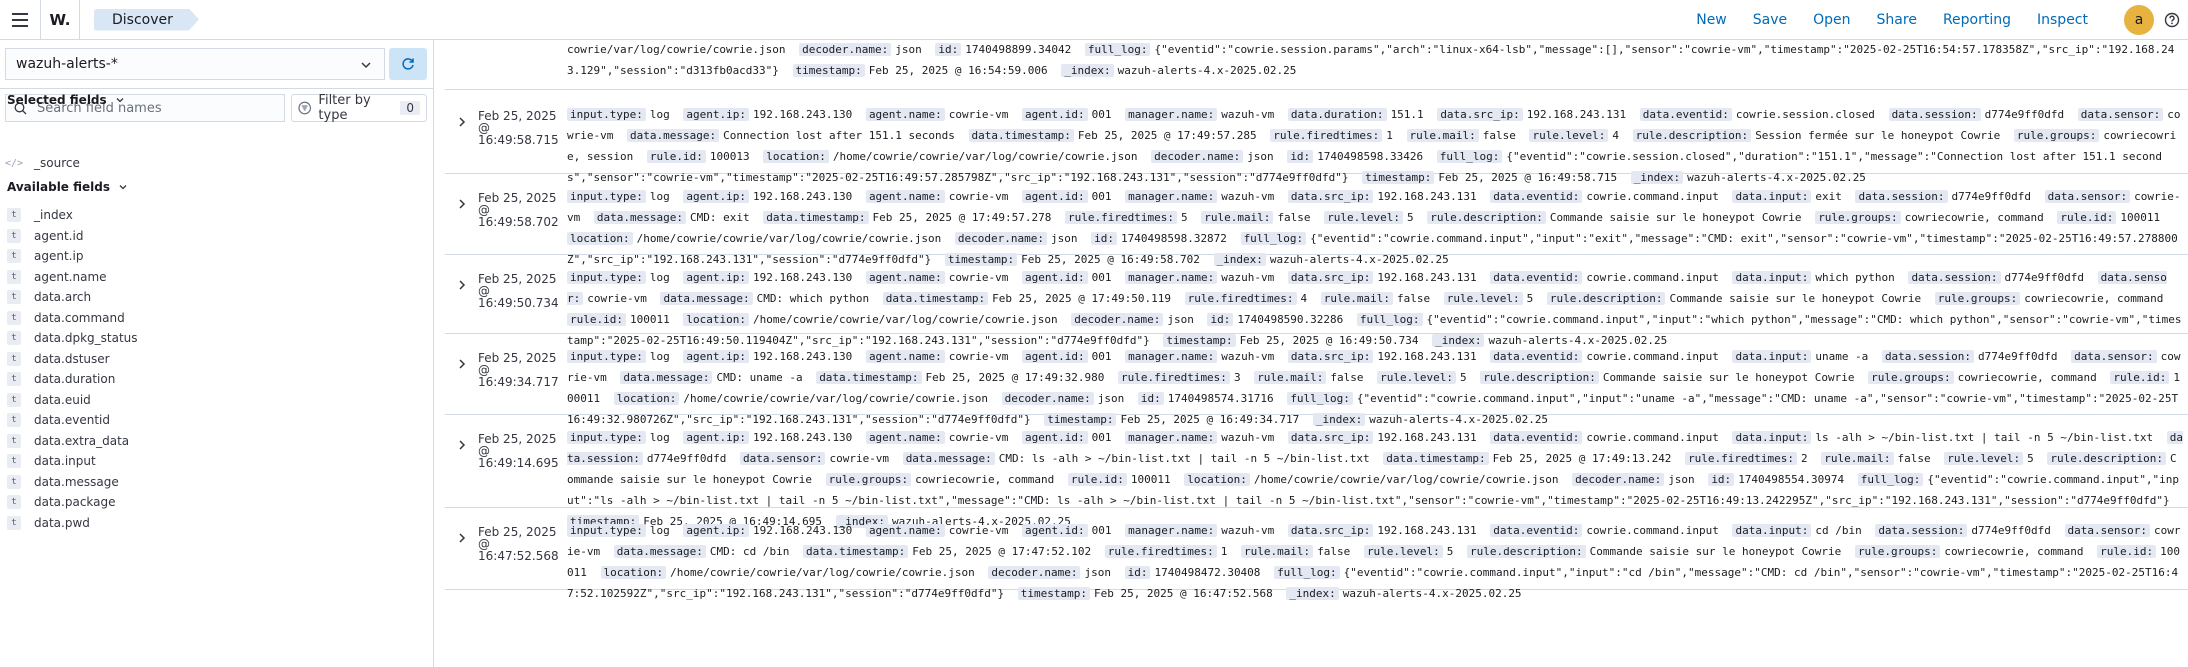 This screenshot has height=667, width=2188. Describe the element at coordinates (63, 297) in the screenshot. I see `field-name: data.arch` at that location.